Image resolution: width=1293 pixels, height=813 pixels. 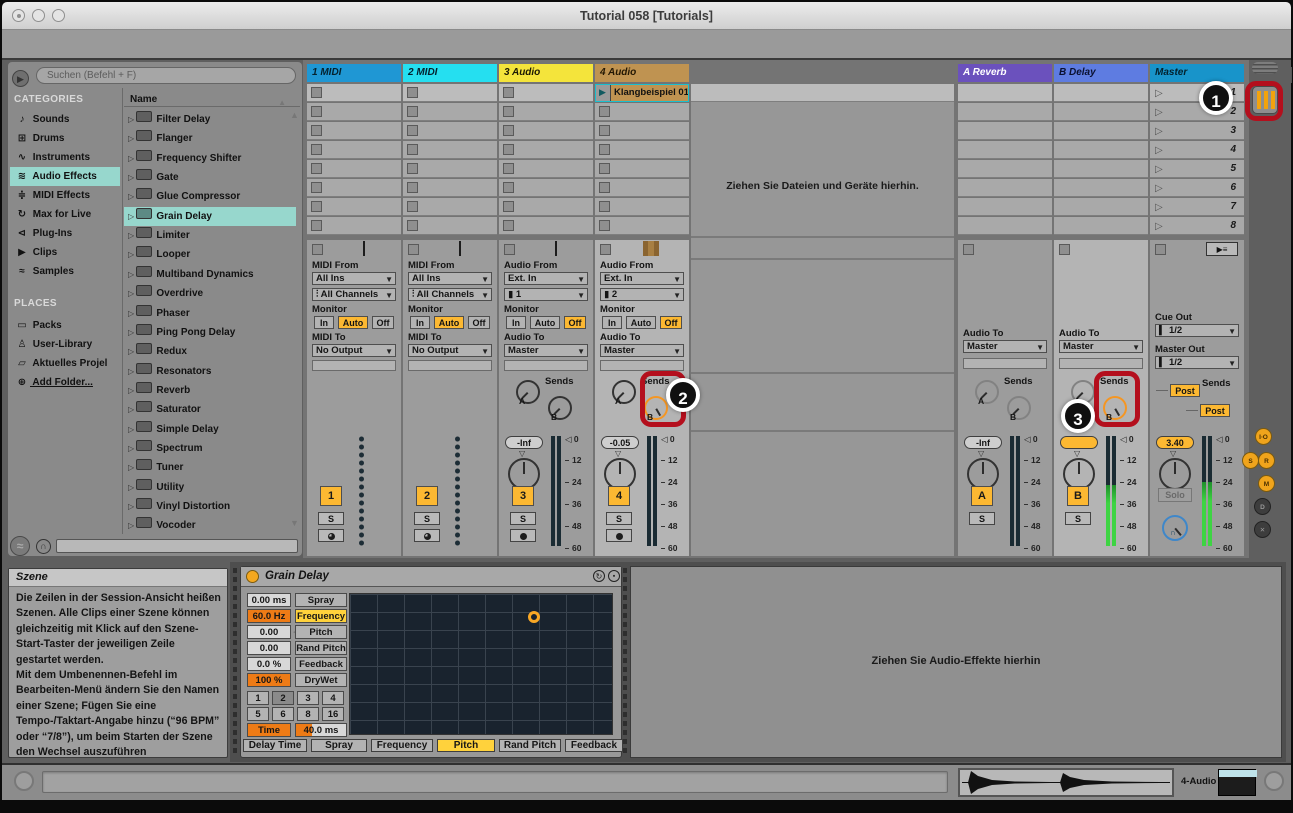 What do you see at coordinates (619, 496) in the screenshot?
I see `track-activator-button: 4` at bounding box center [619, 496].